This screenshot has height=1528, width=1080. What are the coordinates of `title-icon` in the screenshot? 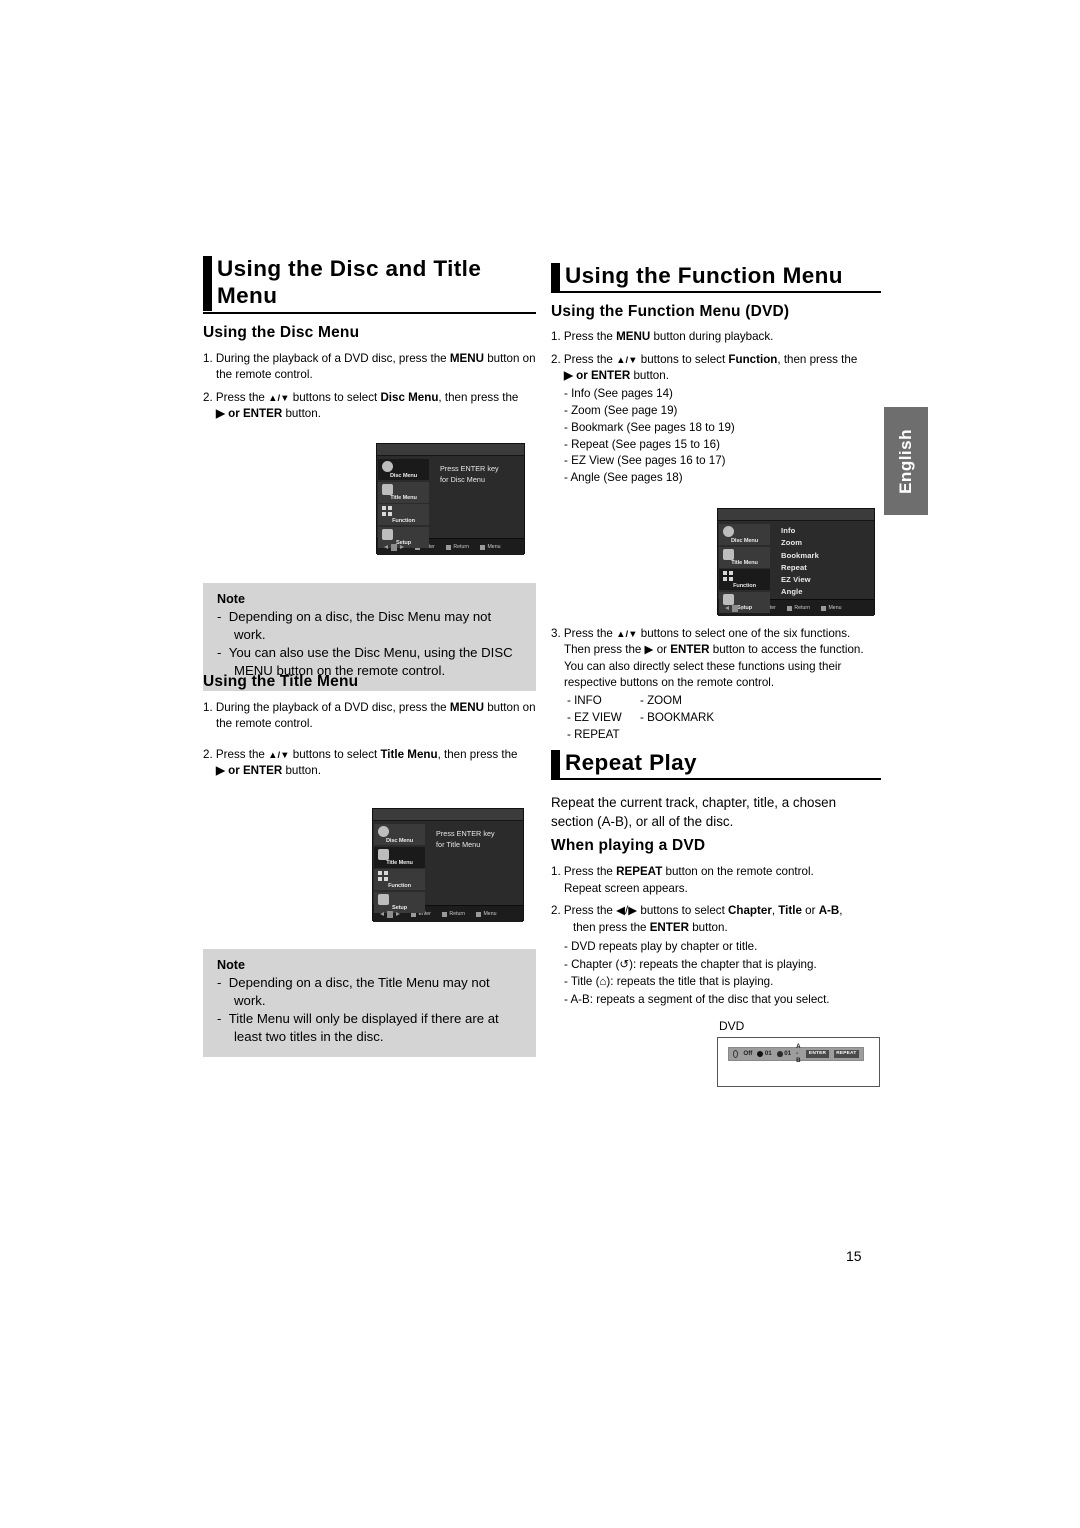 It's located at (387, 489).